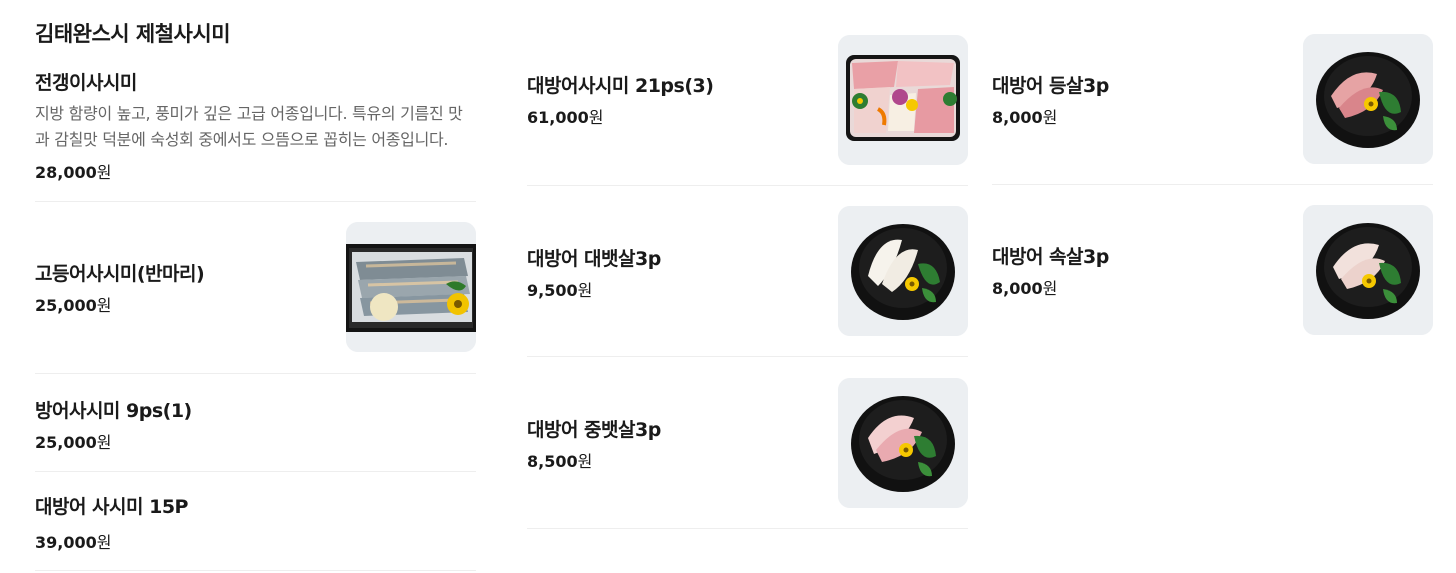 The image size is (1456, 573). I want to click on red-sashimi-image, so click(1368, 99).